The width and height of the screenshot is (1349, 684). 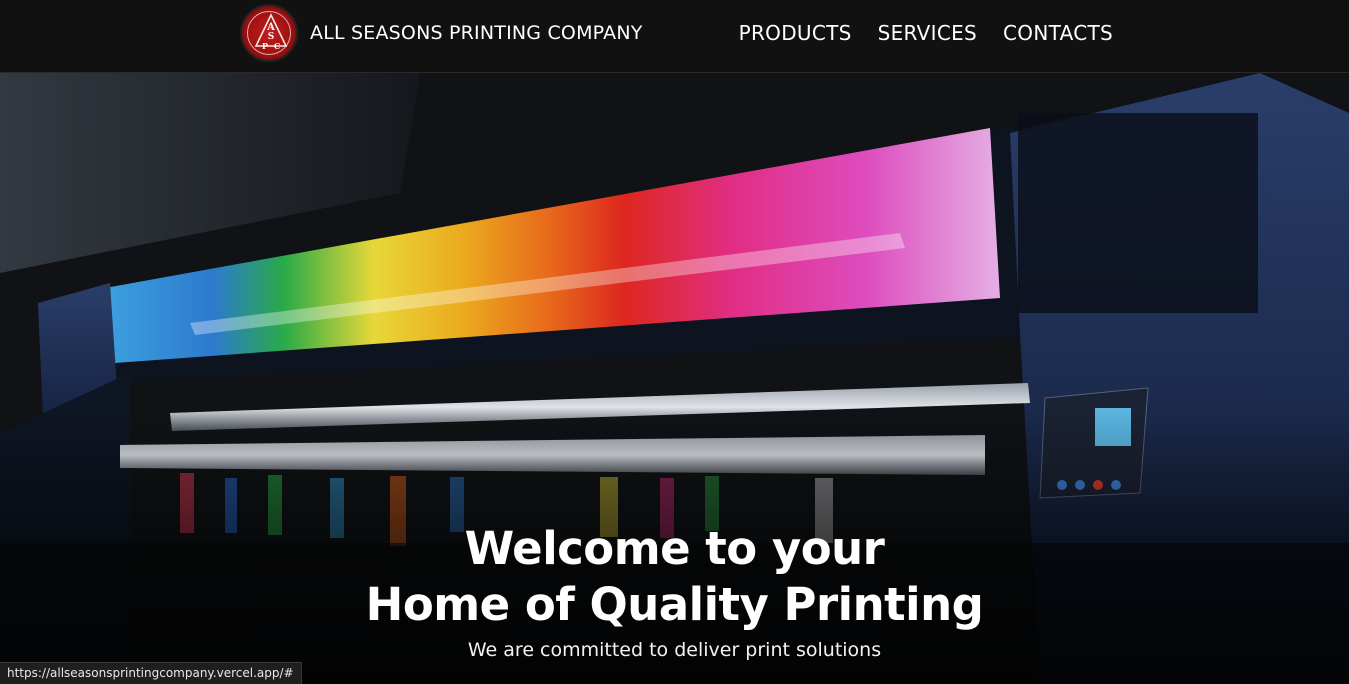 I want to click on brand: A S P C ALL SEASONS PRINTING COMPANY, so click(x=441, y=33).